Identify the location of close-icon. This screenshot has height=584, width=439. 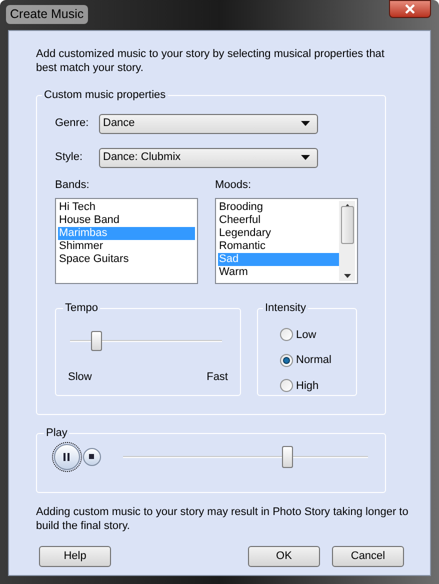
(410, 9).